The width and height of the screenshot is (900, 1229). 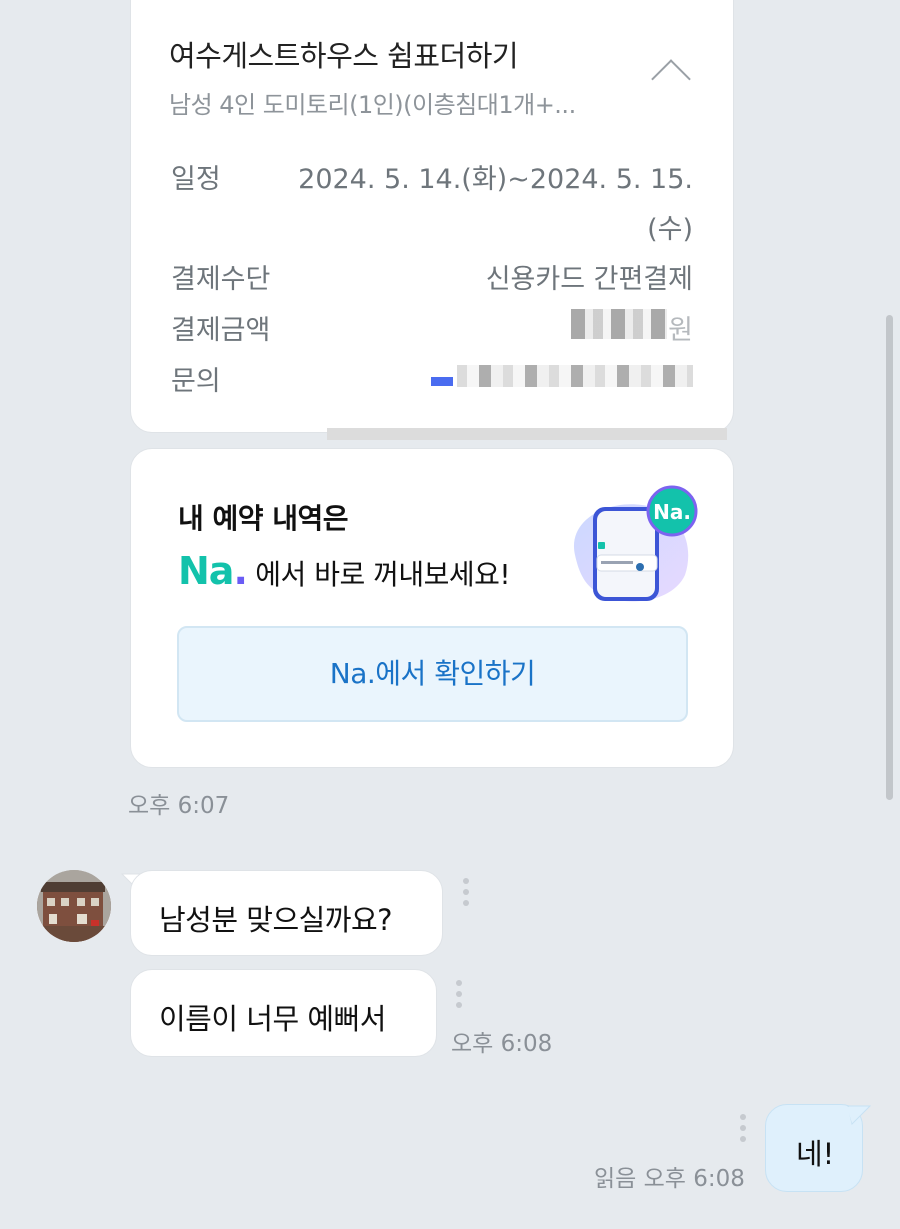 What do you see at coordinates (179, 806) in the screenshot?
I see `message-timestamp: 오후 6:07` at bounding box center [179, 806].